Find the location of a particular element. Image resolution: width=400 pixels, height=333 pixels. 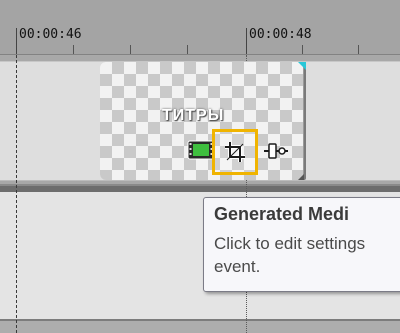

event-fx-icon is located at coordinates (276, 151).